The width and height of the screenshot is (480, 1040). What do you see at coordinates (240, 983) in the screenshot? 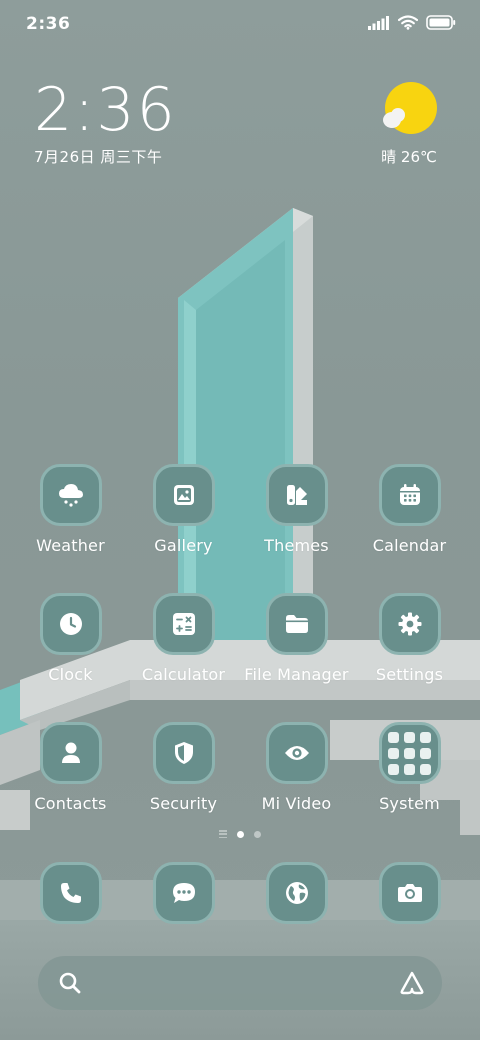
I see `search-bar` at bounding box center [240, 983].